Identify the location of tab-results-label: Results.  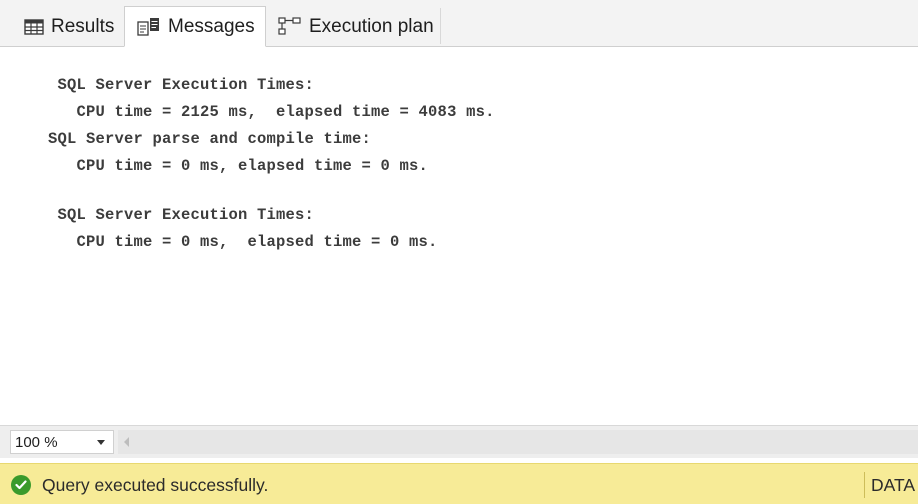
(83, 26).